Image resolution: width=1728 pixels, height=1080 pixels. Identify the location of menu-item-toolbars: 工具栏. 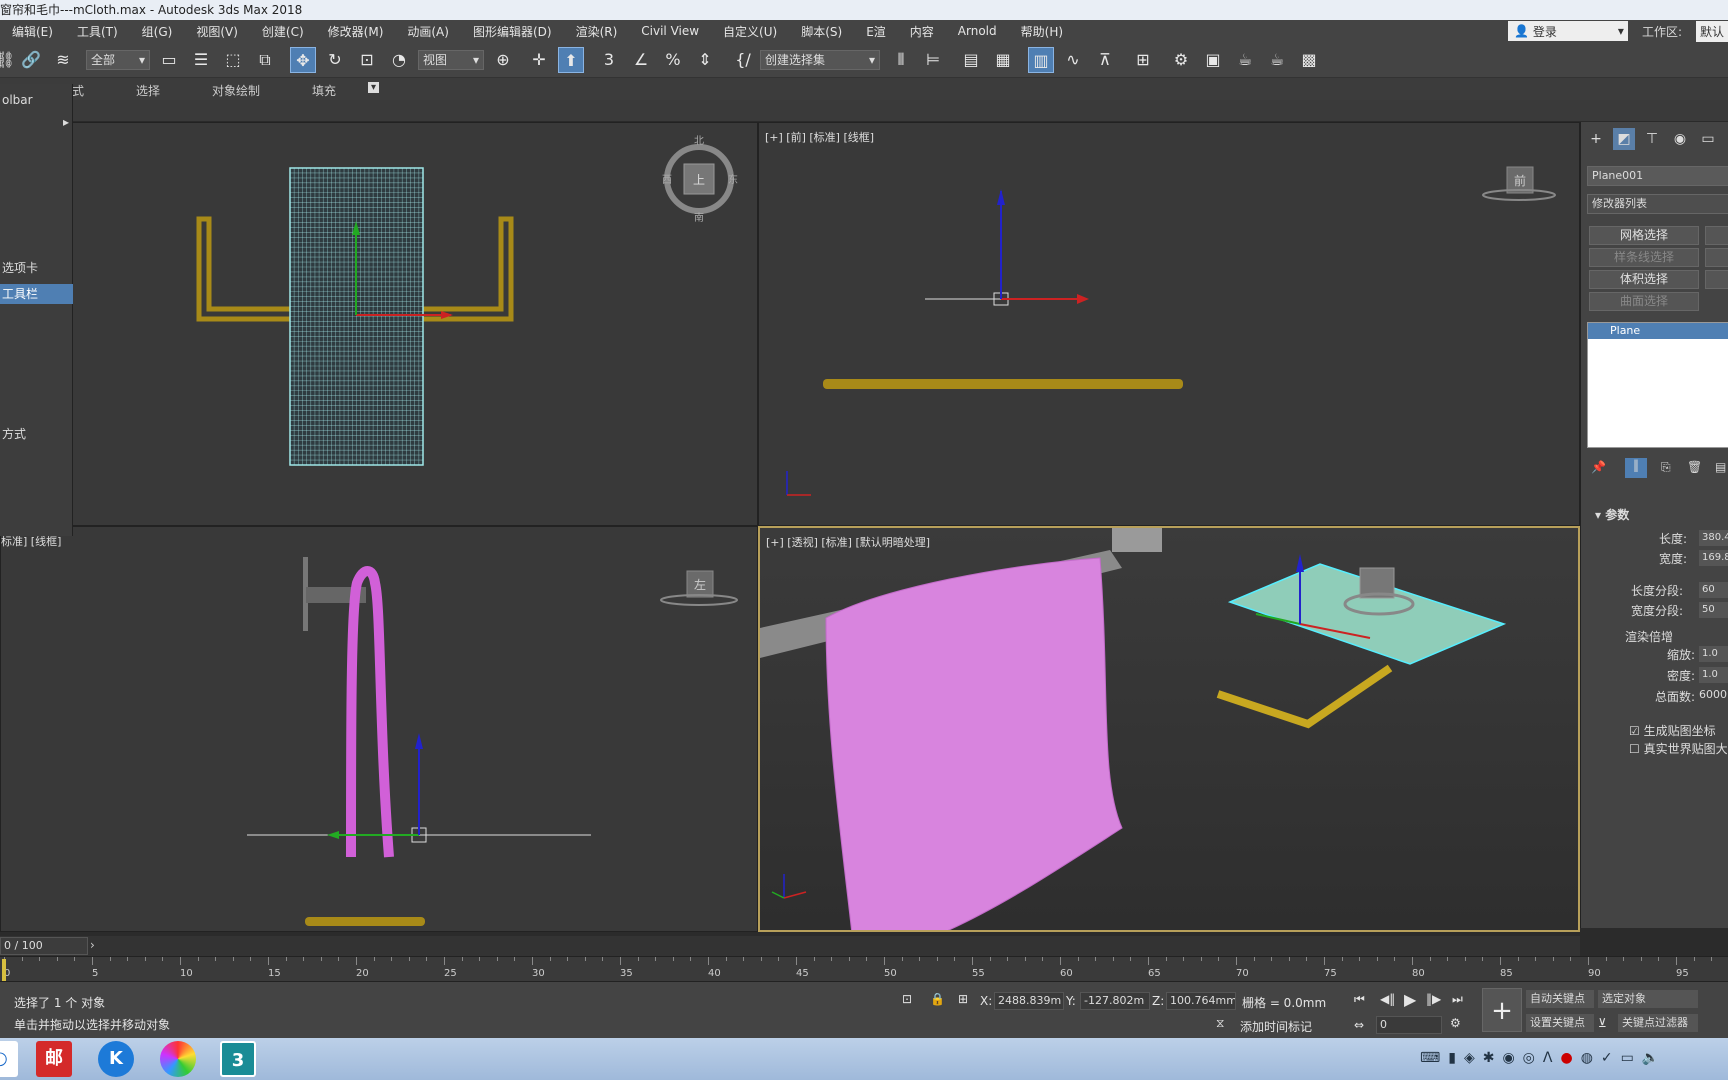
(36, 294).